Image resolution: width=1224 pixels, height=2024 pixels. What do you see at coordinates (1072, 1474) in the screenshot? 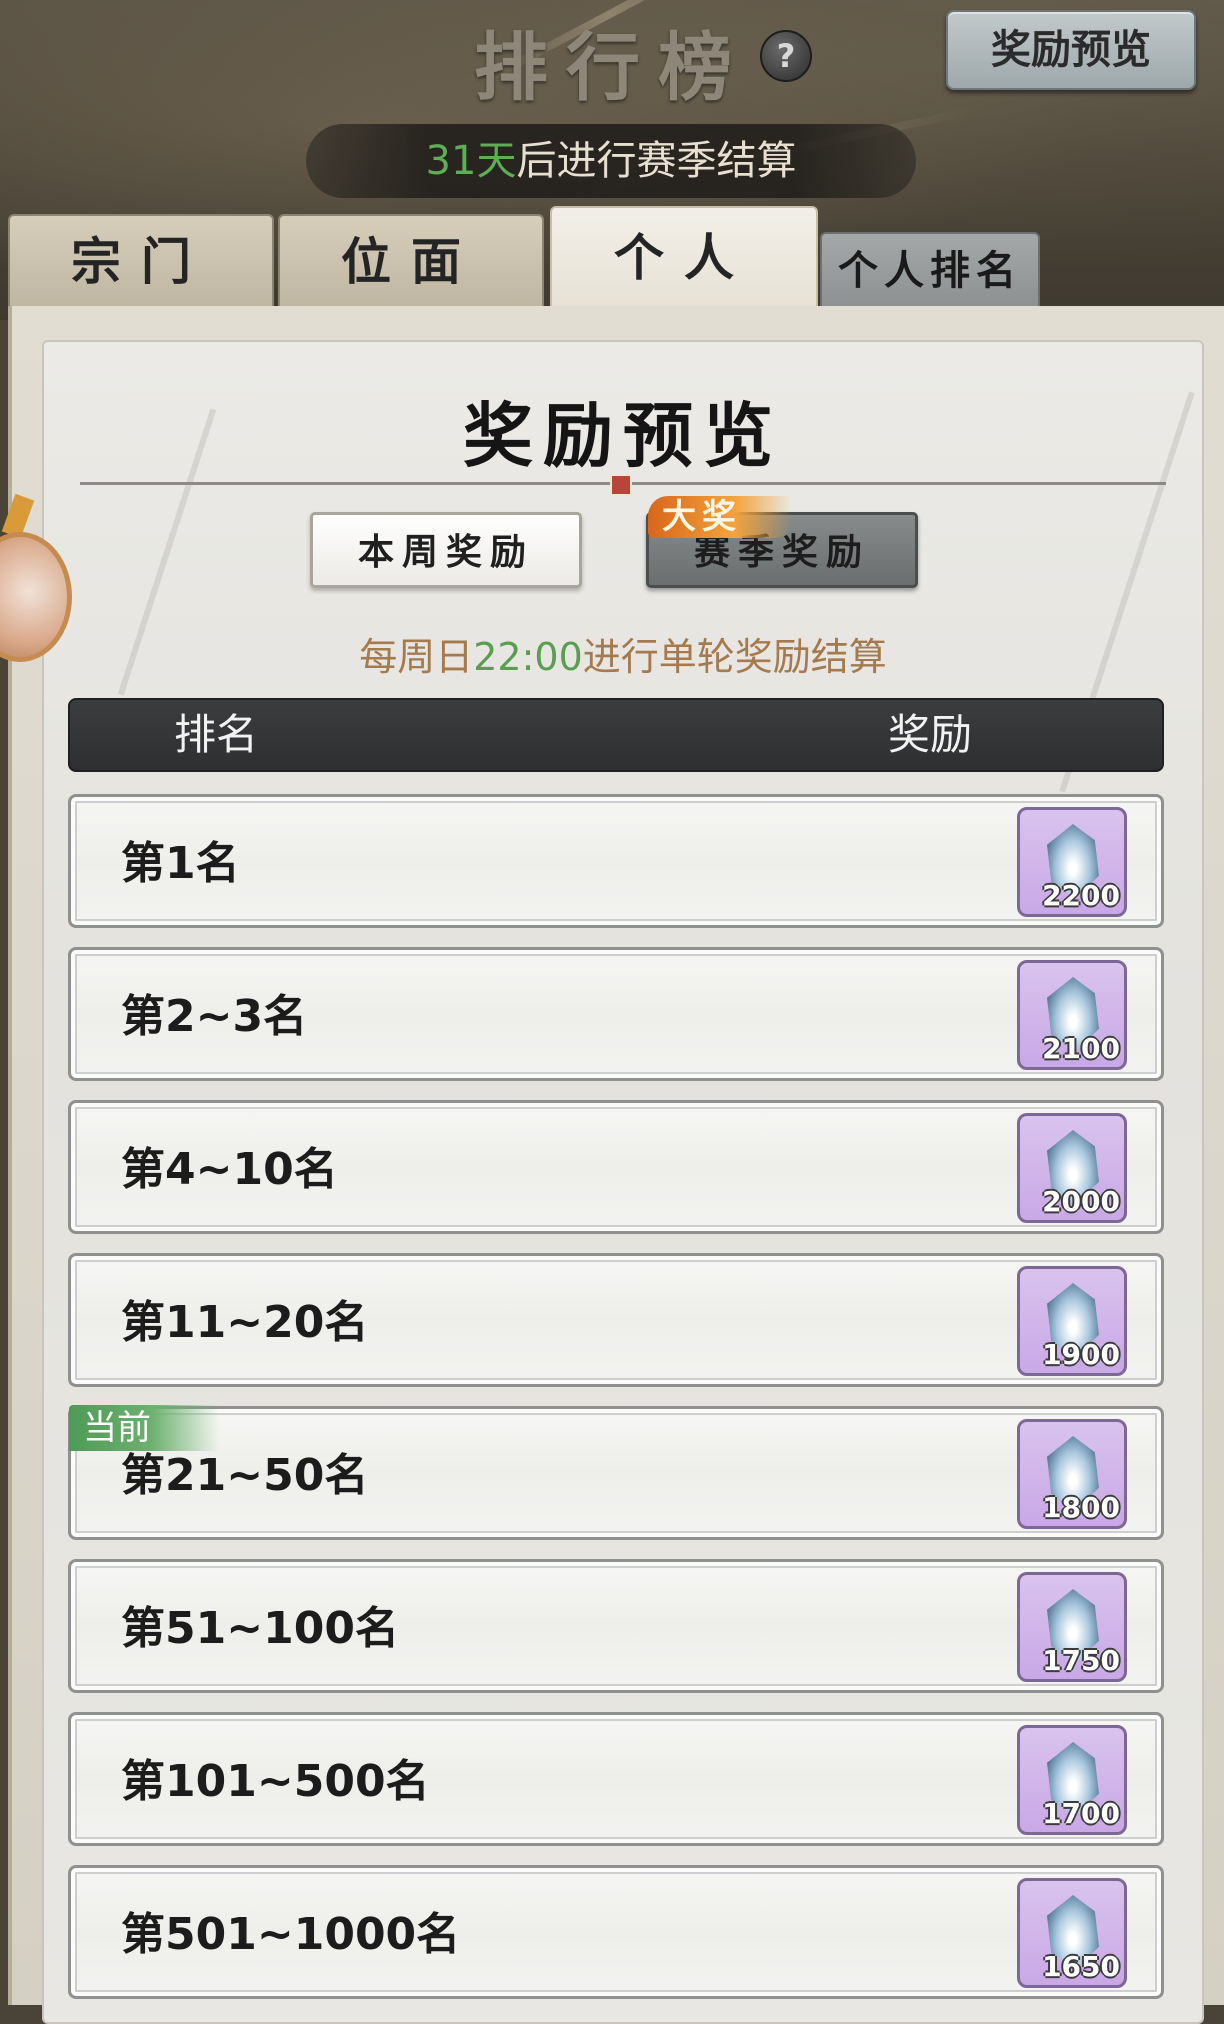
I see `reward-item: 1800` at bounding box center [1072, 1474].